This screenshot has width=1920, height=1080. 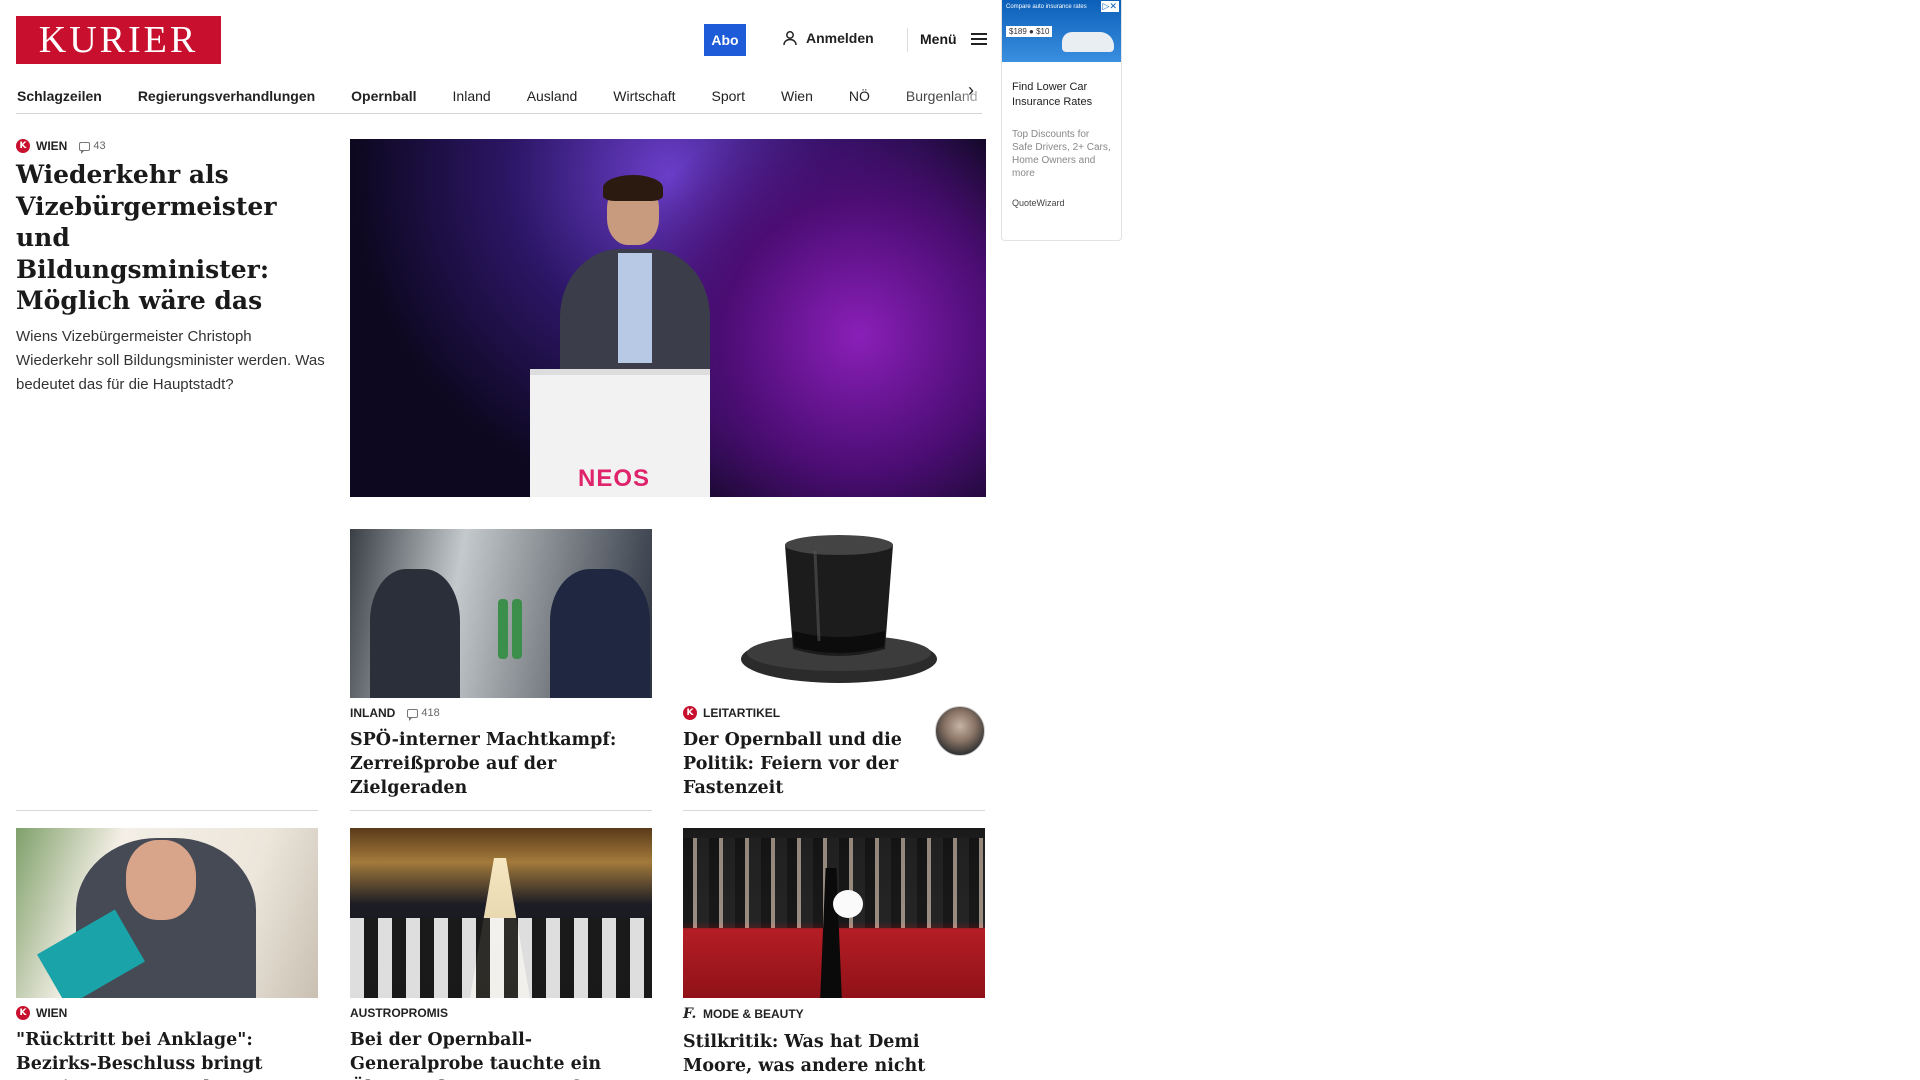 I want to click on article-image-spoe, so click(x=501, y=613).